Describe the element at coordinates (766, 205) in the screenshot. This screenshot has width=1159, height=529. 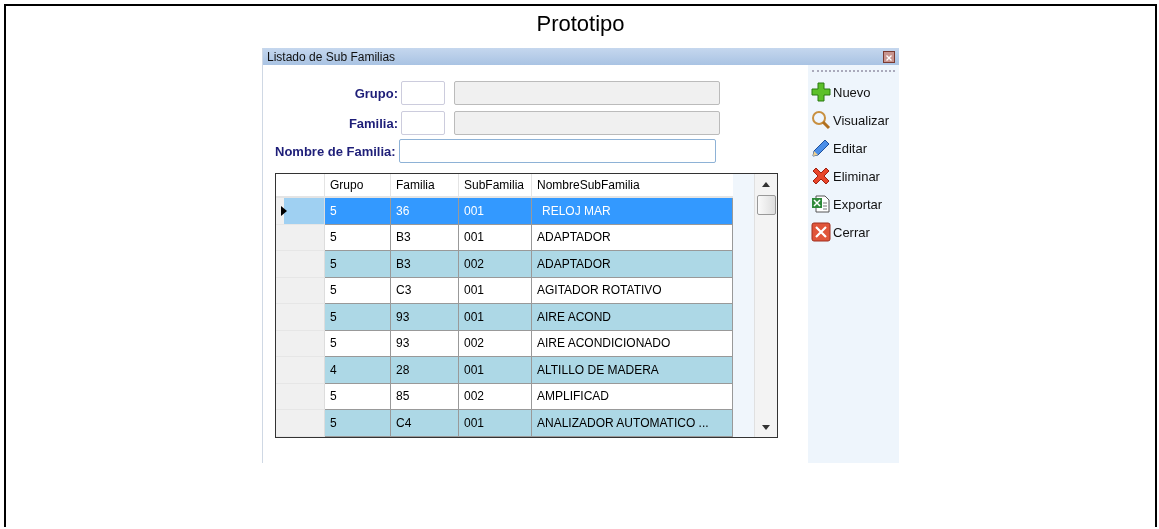
I see `scrollbar-thumb` at that location.